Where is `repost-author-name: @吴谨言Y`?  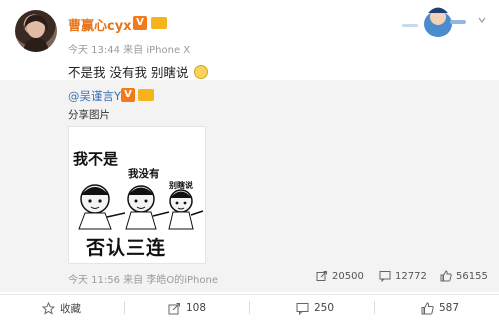 repost-author-name: @吴谨言Y is located at coordinates (94, 96).